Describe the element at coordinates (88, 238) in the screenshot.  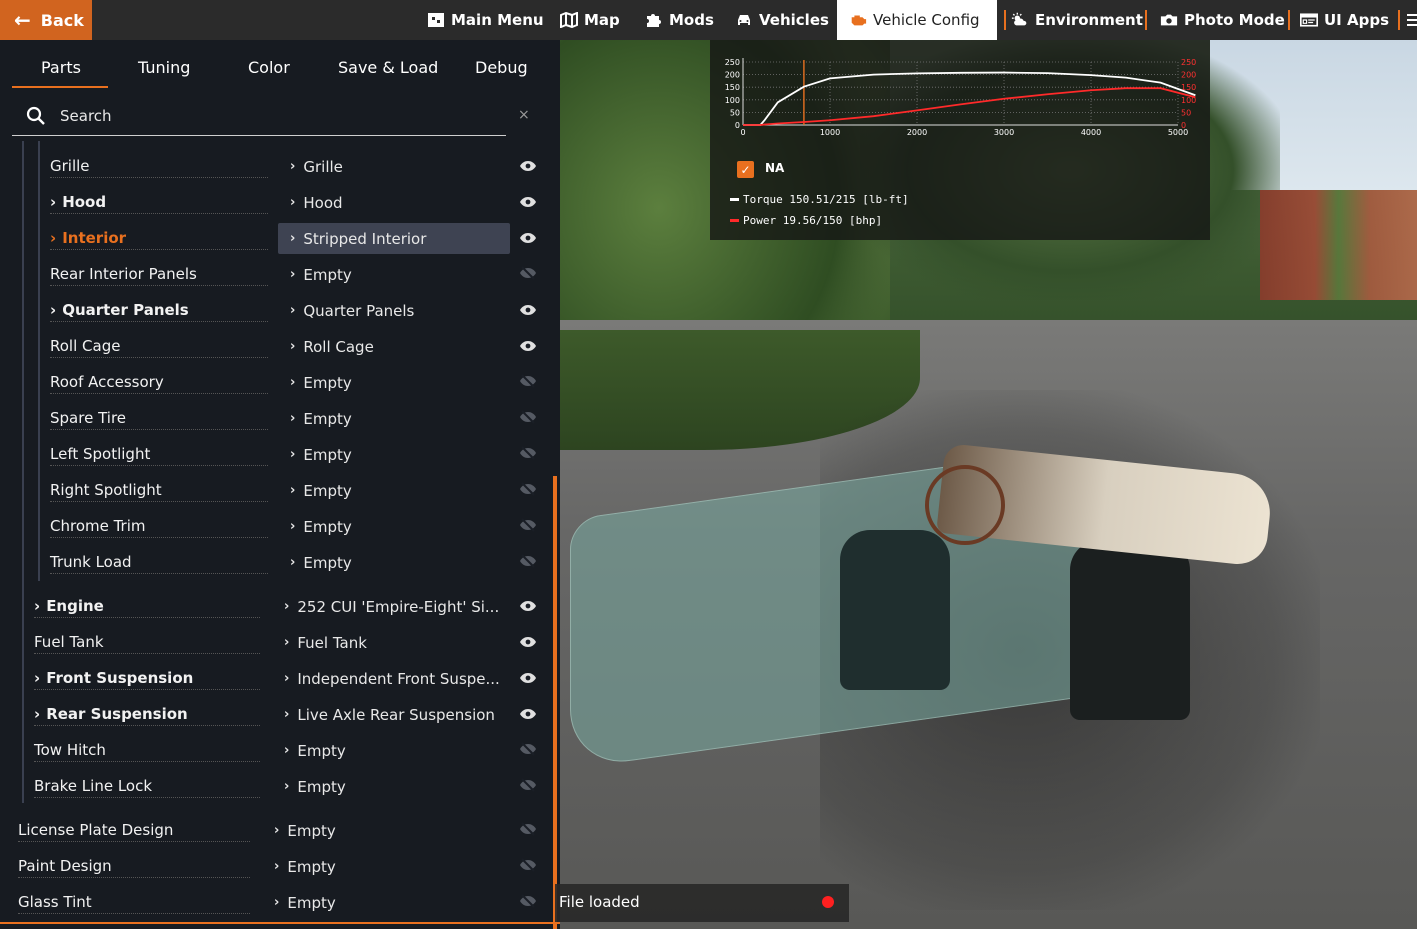
I see `part-slot-label: › Interior` at that location.